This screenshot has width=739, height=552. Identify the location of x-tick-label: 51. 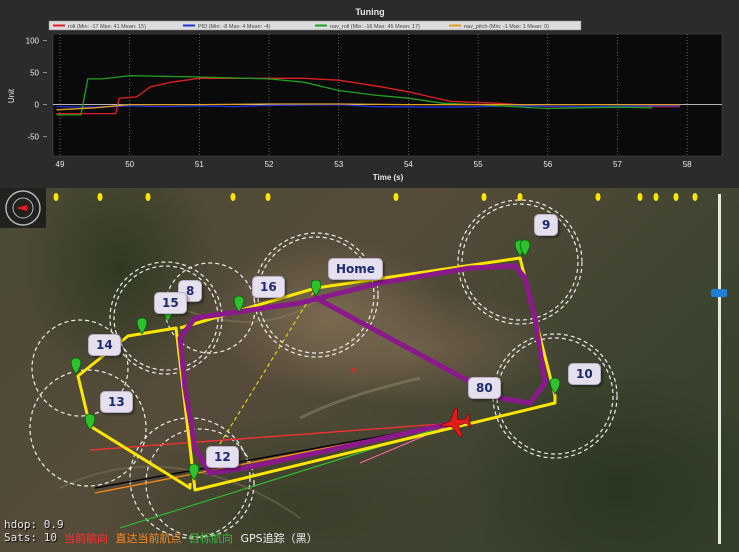
(199, 164).